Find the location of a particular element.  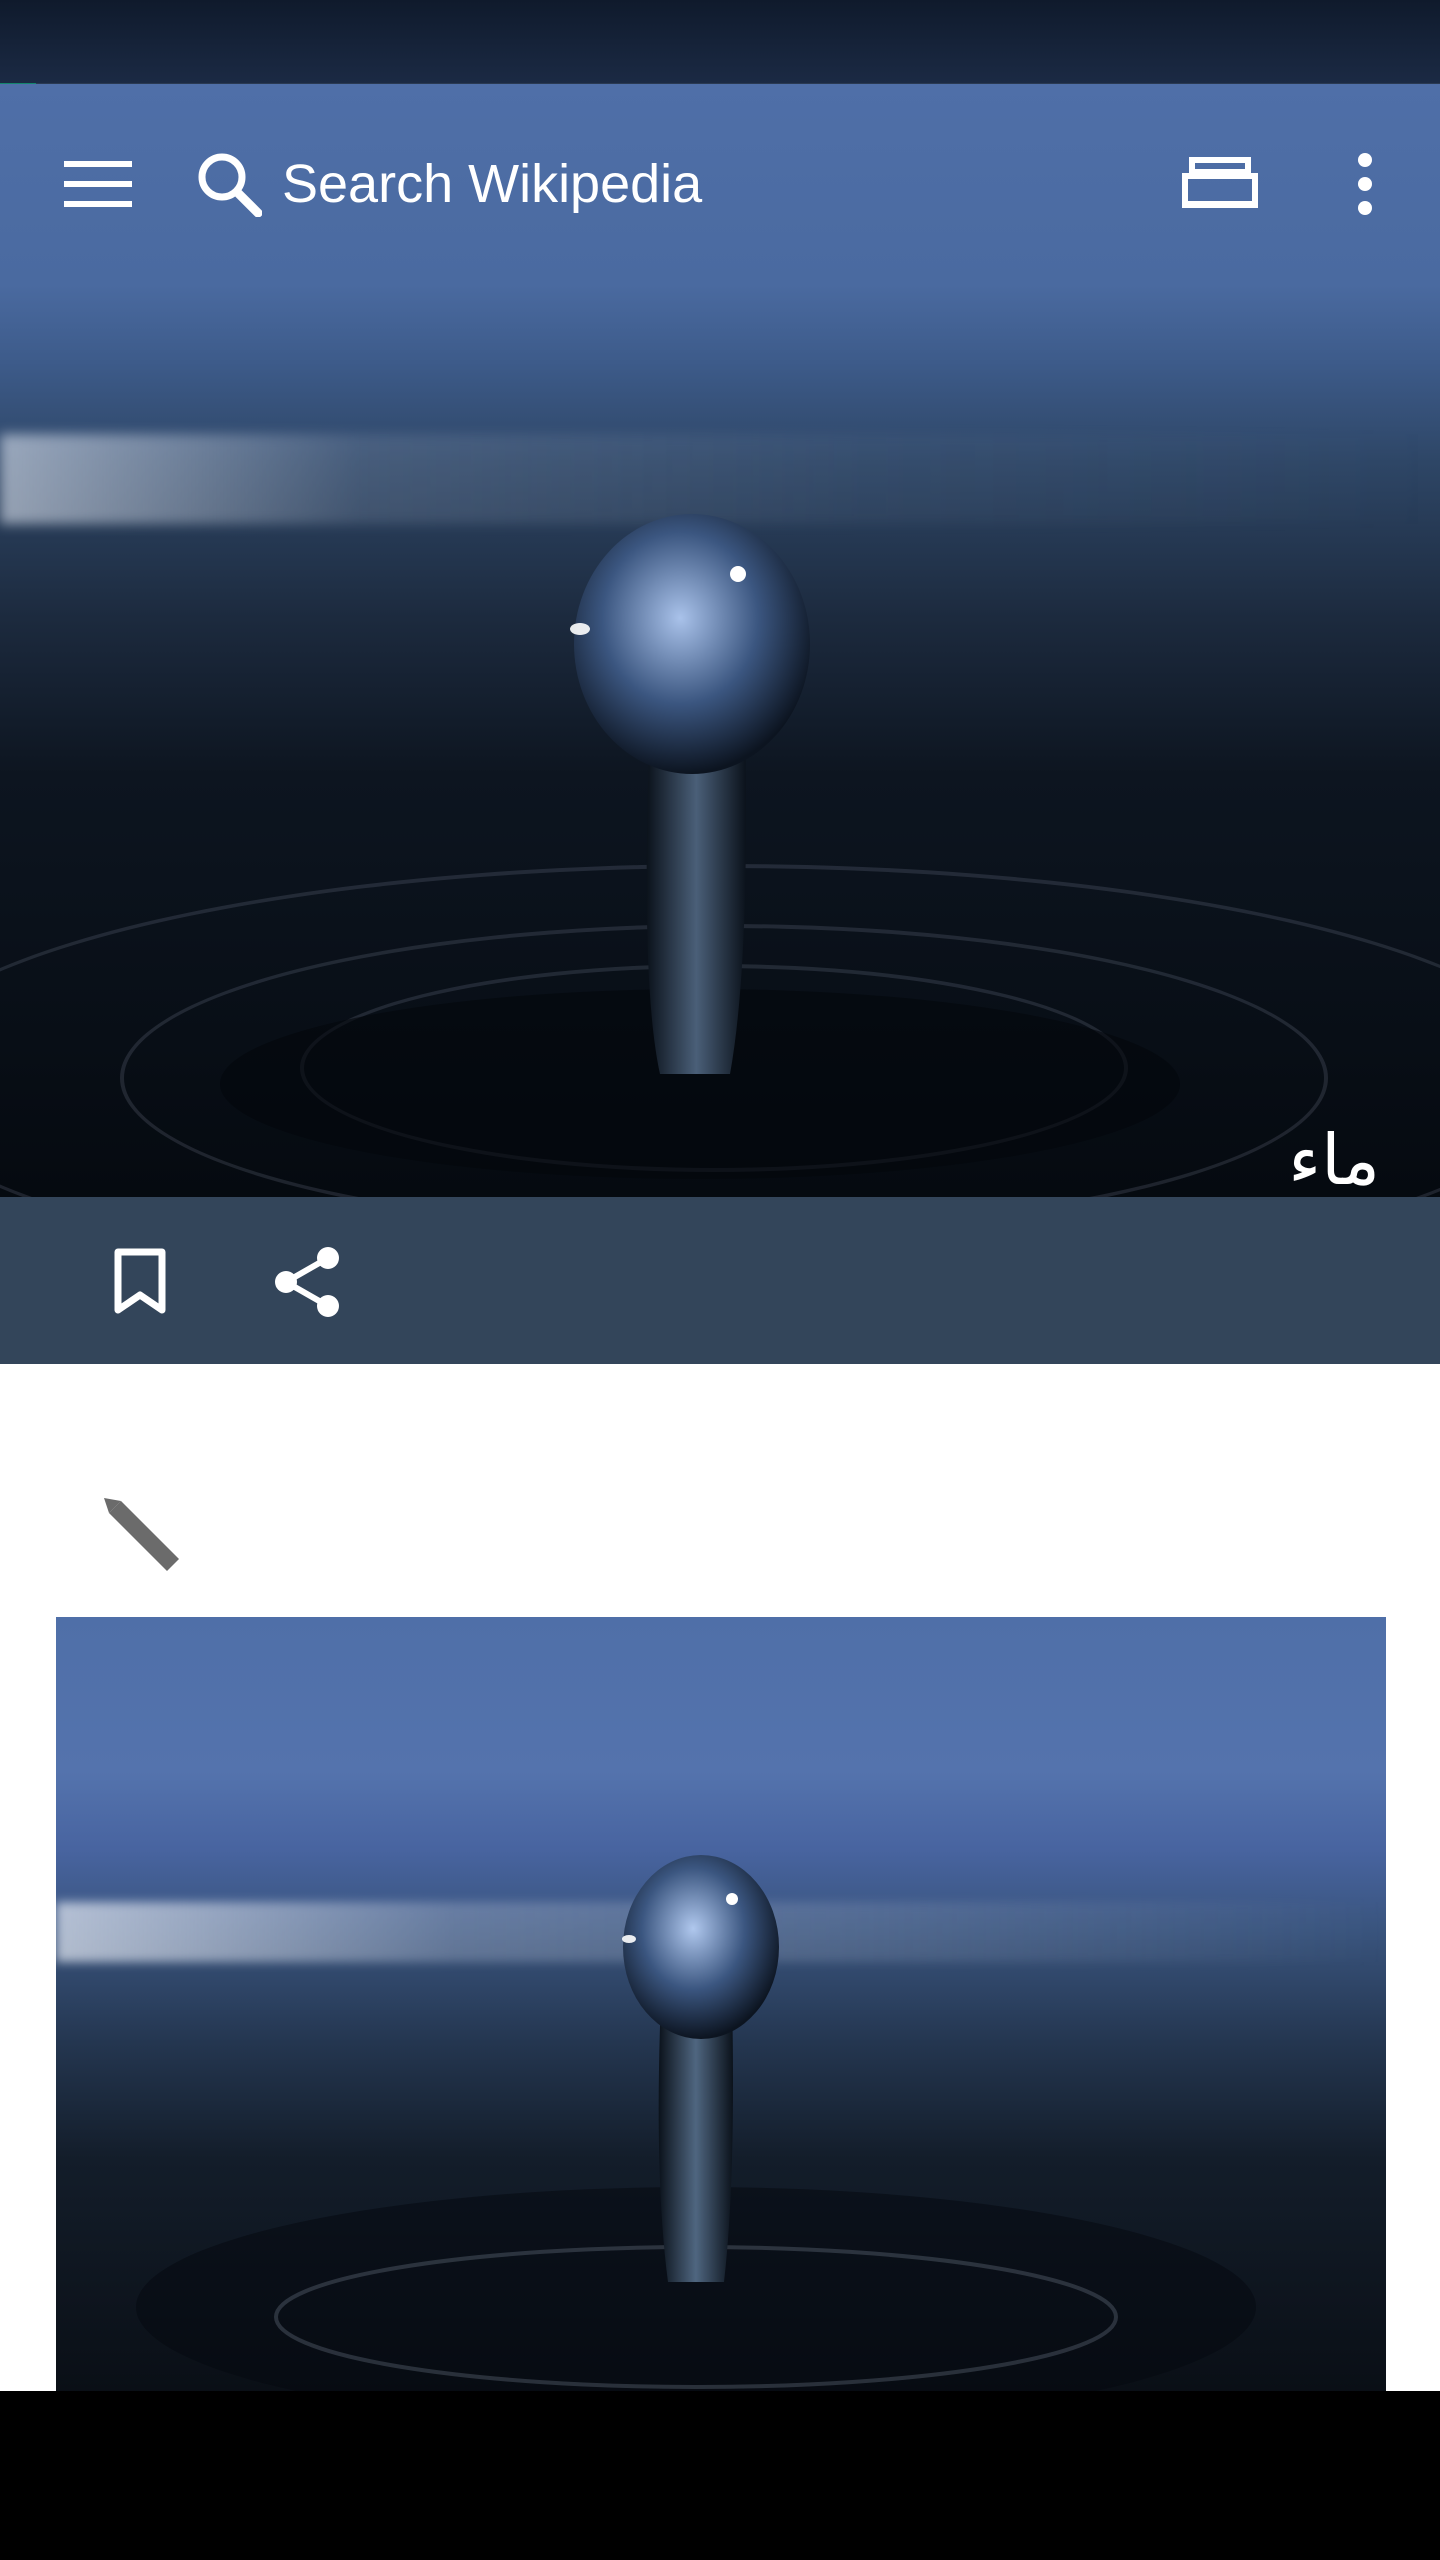

status-bar is located at coordinates (720, 42).